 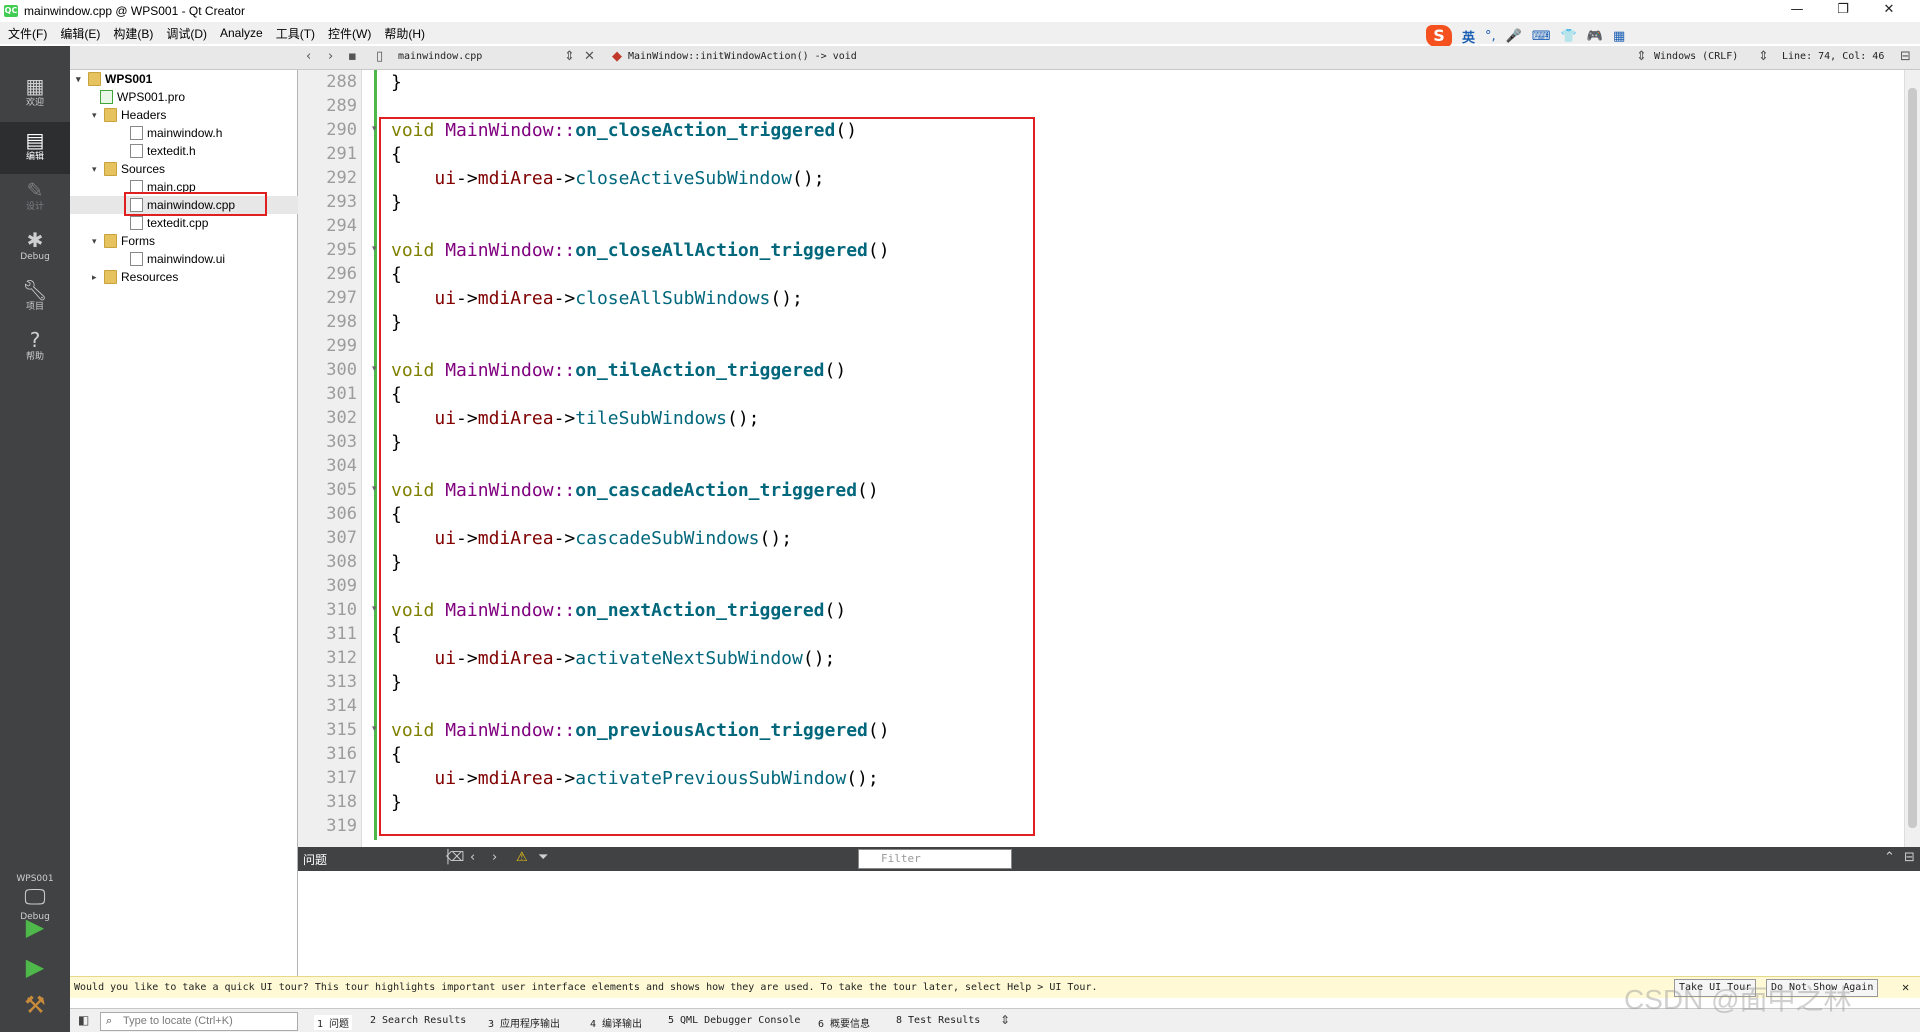 What do you see at coordinates (35, 352) in the screenshot?
I see `mode-help: ? 帮助` at bounding box center [35, 352].